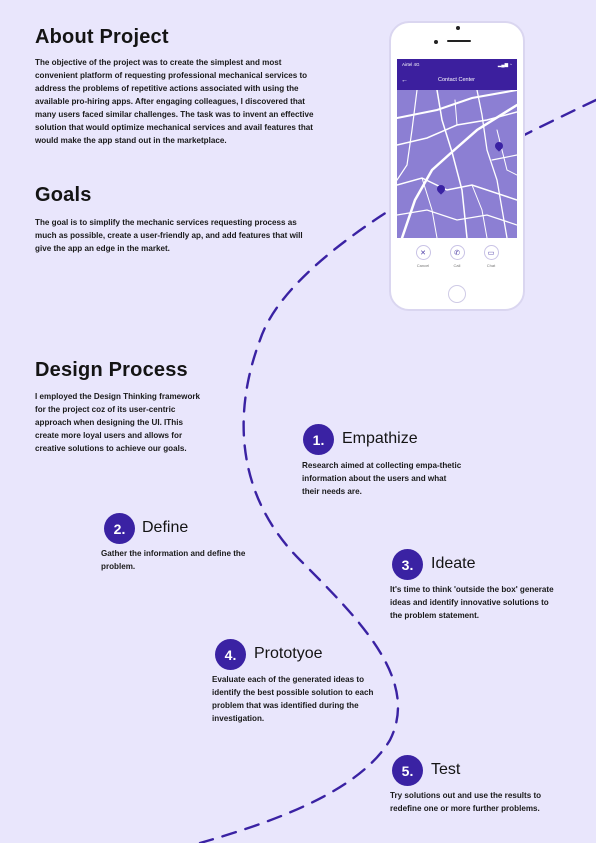  I want to click on step-number: 4., so click(230, 654).